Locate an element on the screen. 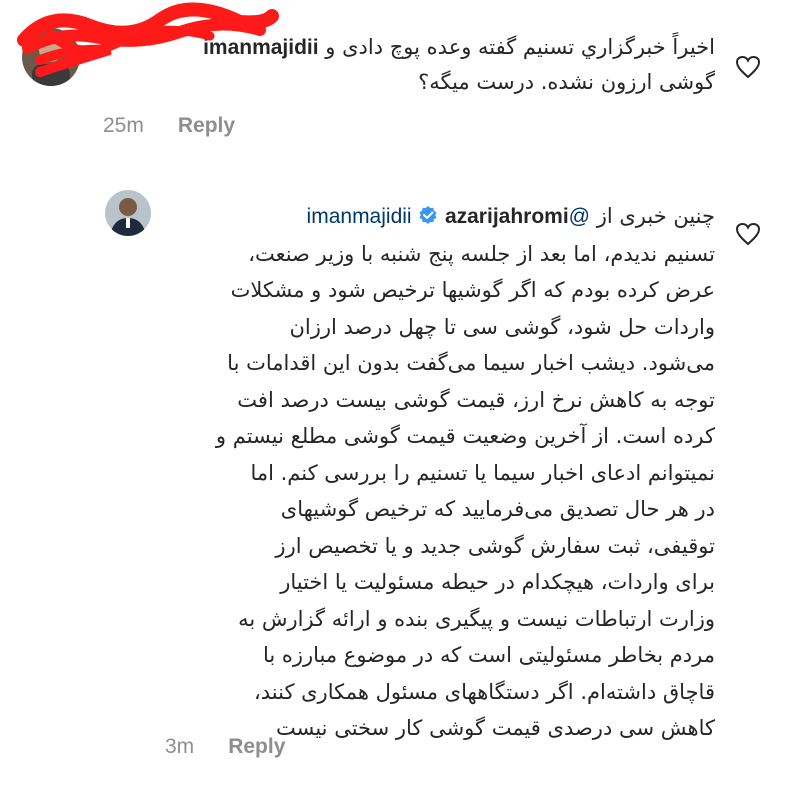 Image resolution: width=800 pixels, height=785 pixels. comment-meta: 25m Reply is located at coordinates (169, 126).